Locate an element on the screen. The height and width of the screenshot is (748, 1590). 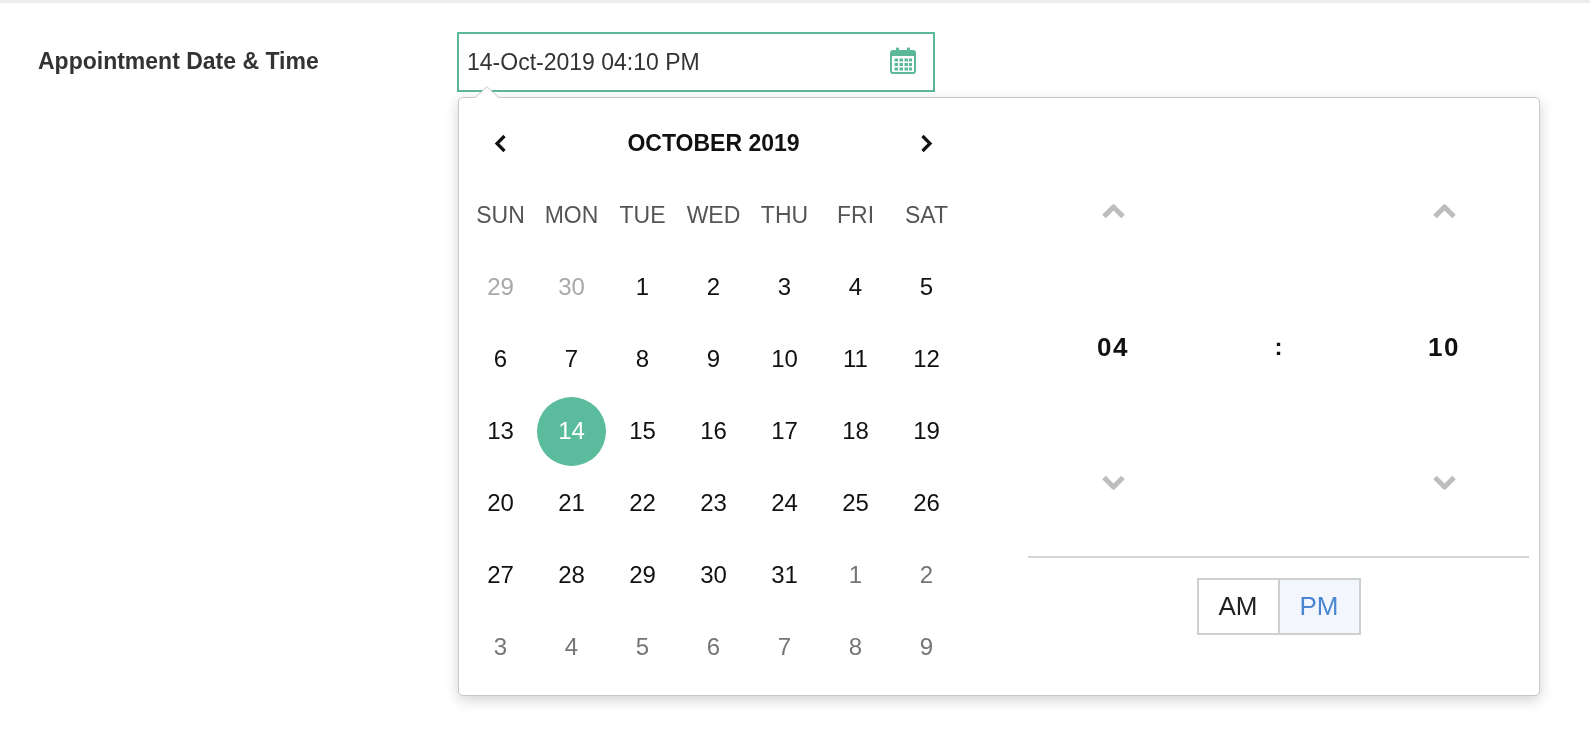
calendar-day: 11 is located at coordinates (855, 359).